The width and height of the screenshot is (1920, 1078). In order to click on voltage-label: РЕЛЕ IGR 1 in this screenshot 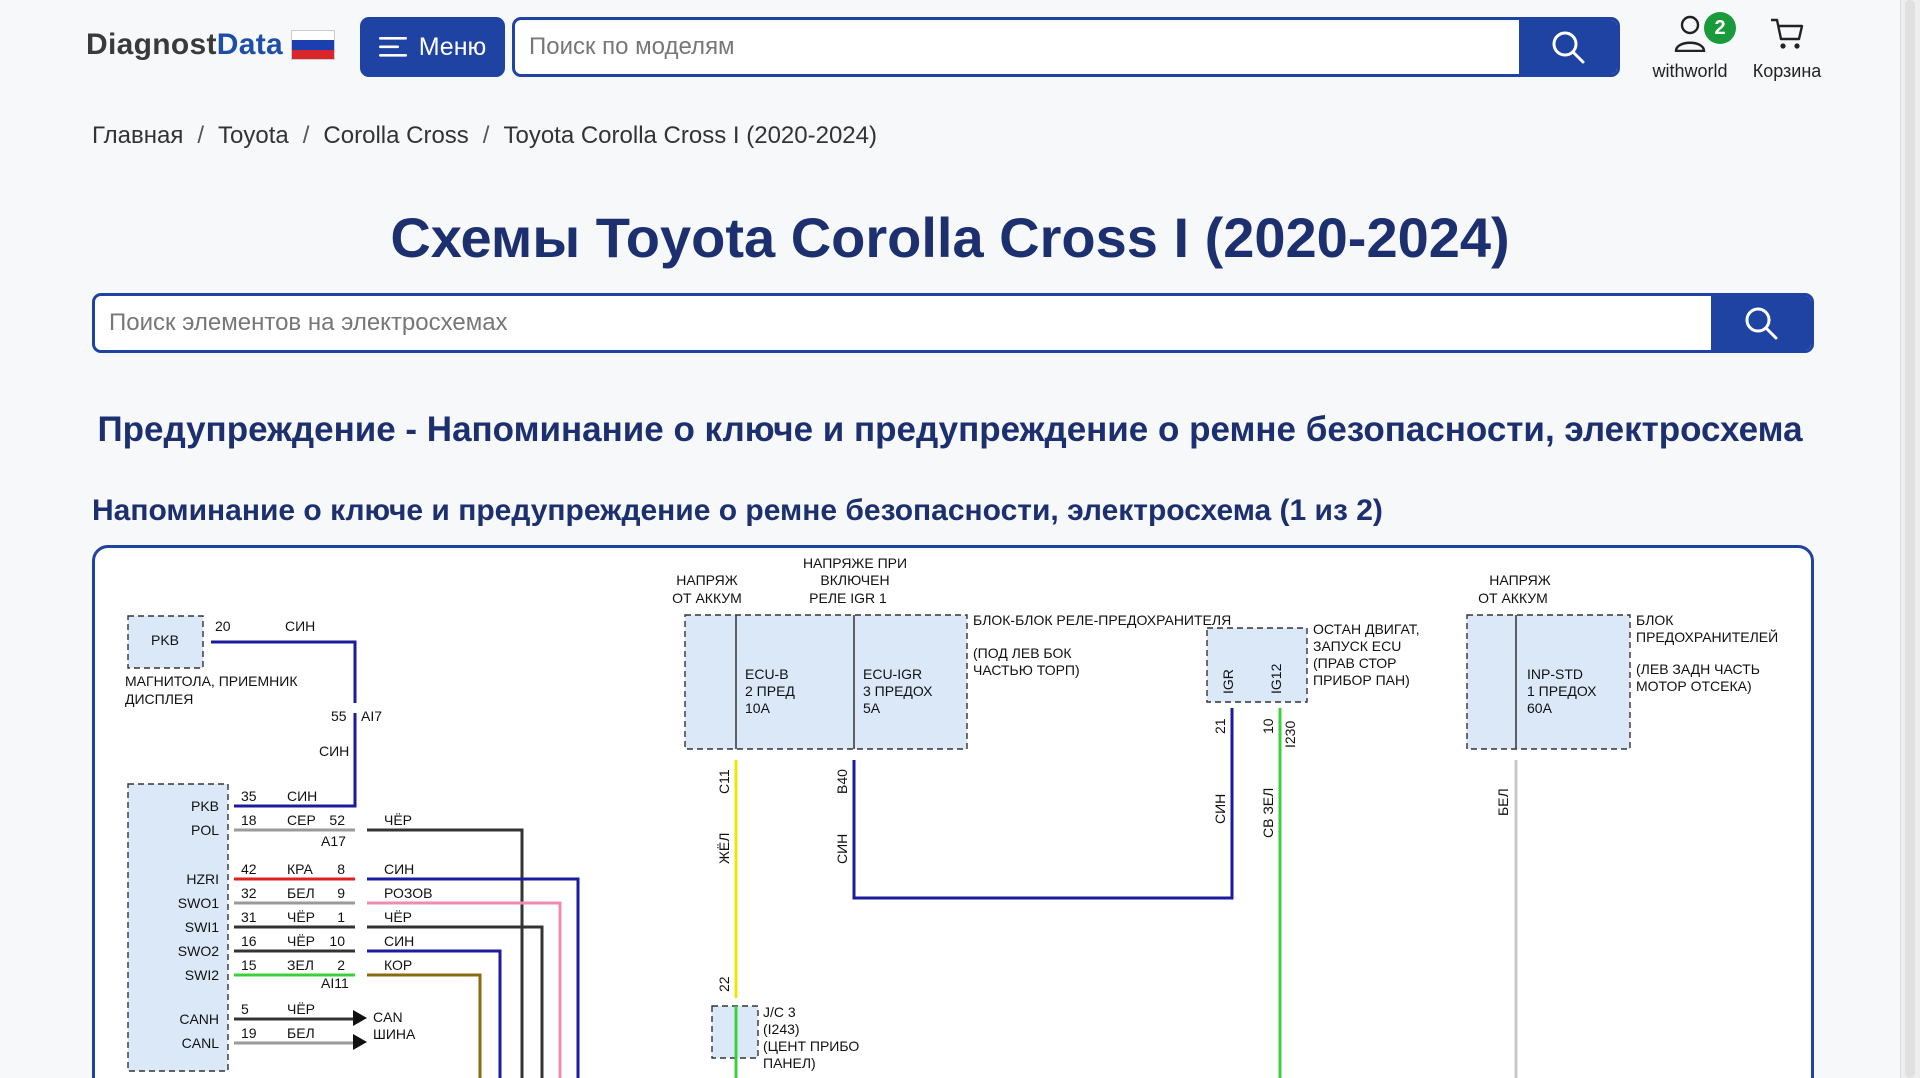, I will do `click(848, 598)`.